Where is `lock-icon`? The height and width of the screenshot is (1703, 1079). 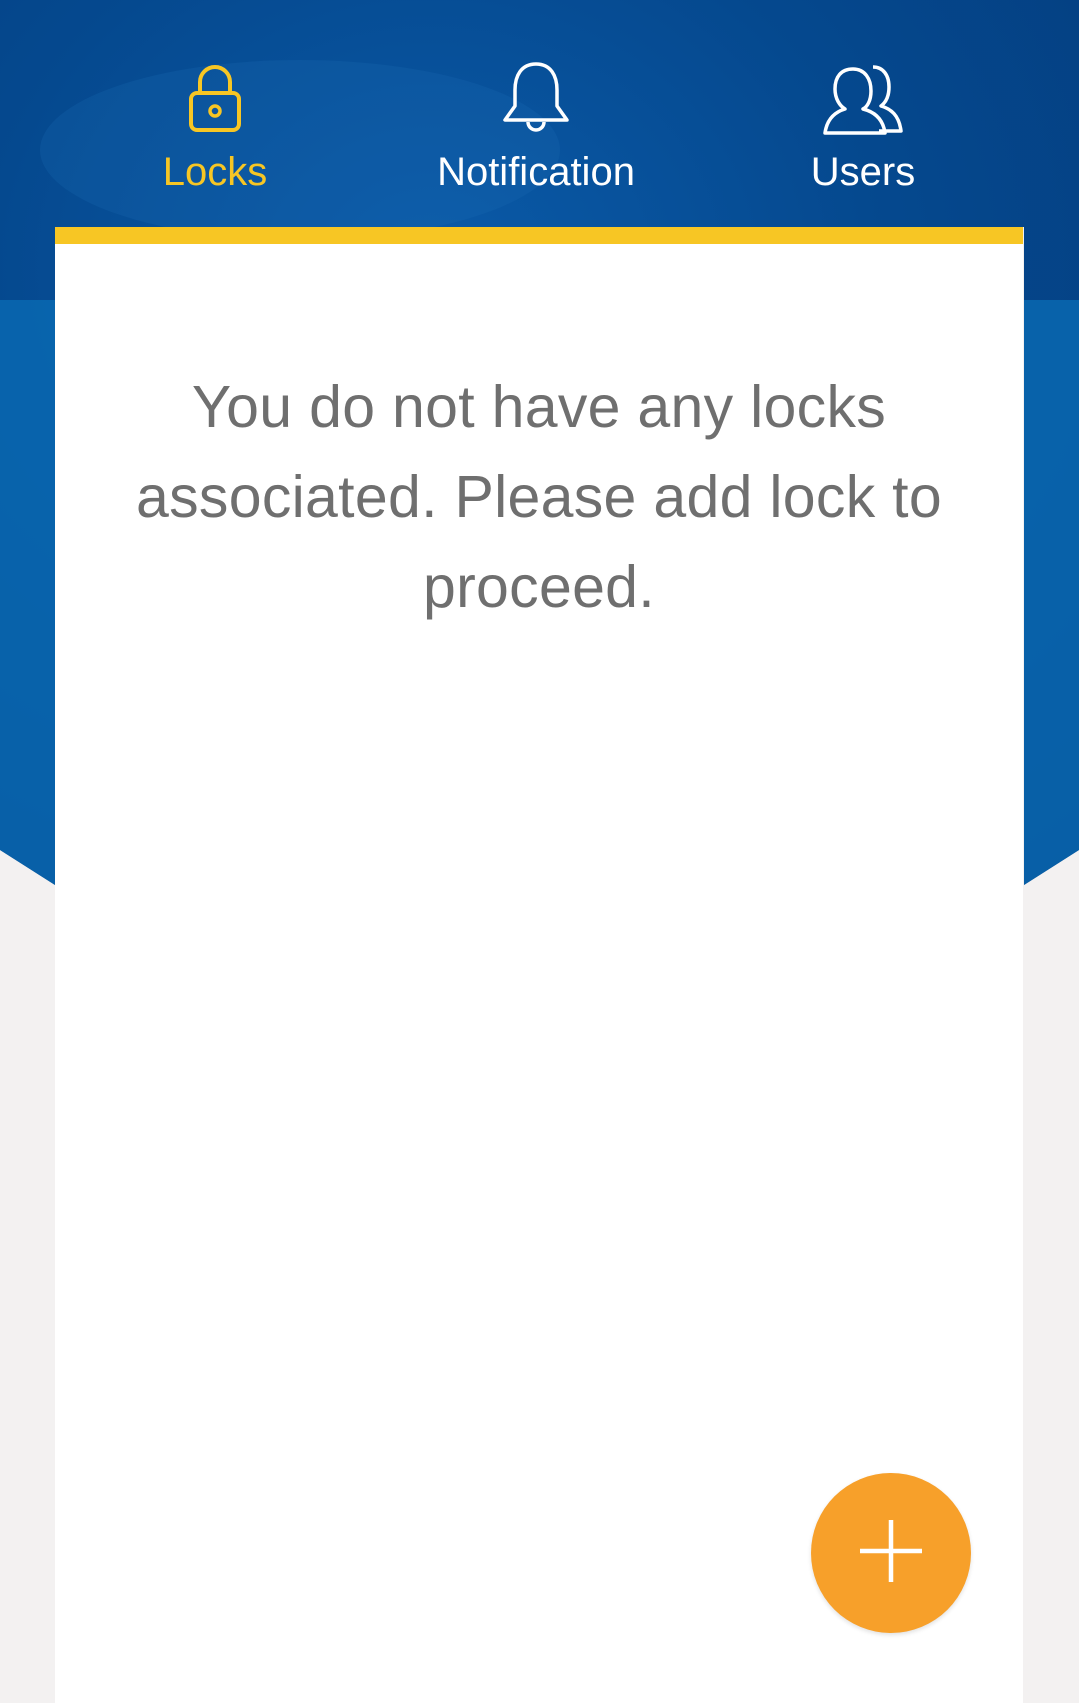
lock-icon is located at coordinates (215, 98).